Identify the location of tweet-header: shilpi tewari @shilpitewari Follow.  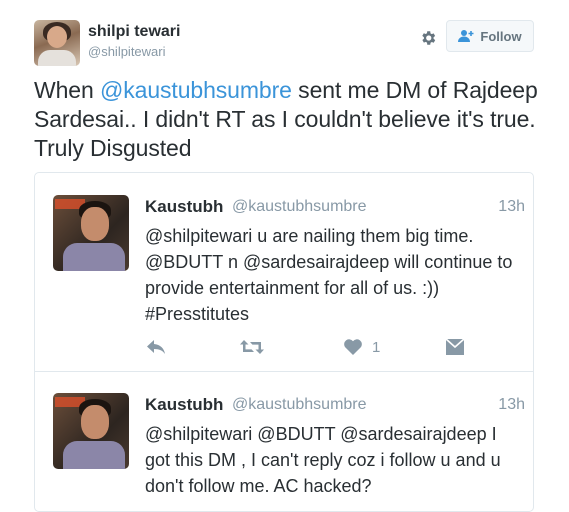
(289, 43).